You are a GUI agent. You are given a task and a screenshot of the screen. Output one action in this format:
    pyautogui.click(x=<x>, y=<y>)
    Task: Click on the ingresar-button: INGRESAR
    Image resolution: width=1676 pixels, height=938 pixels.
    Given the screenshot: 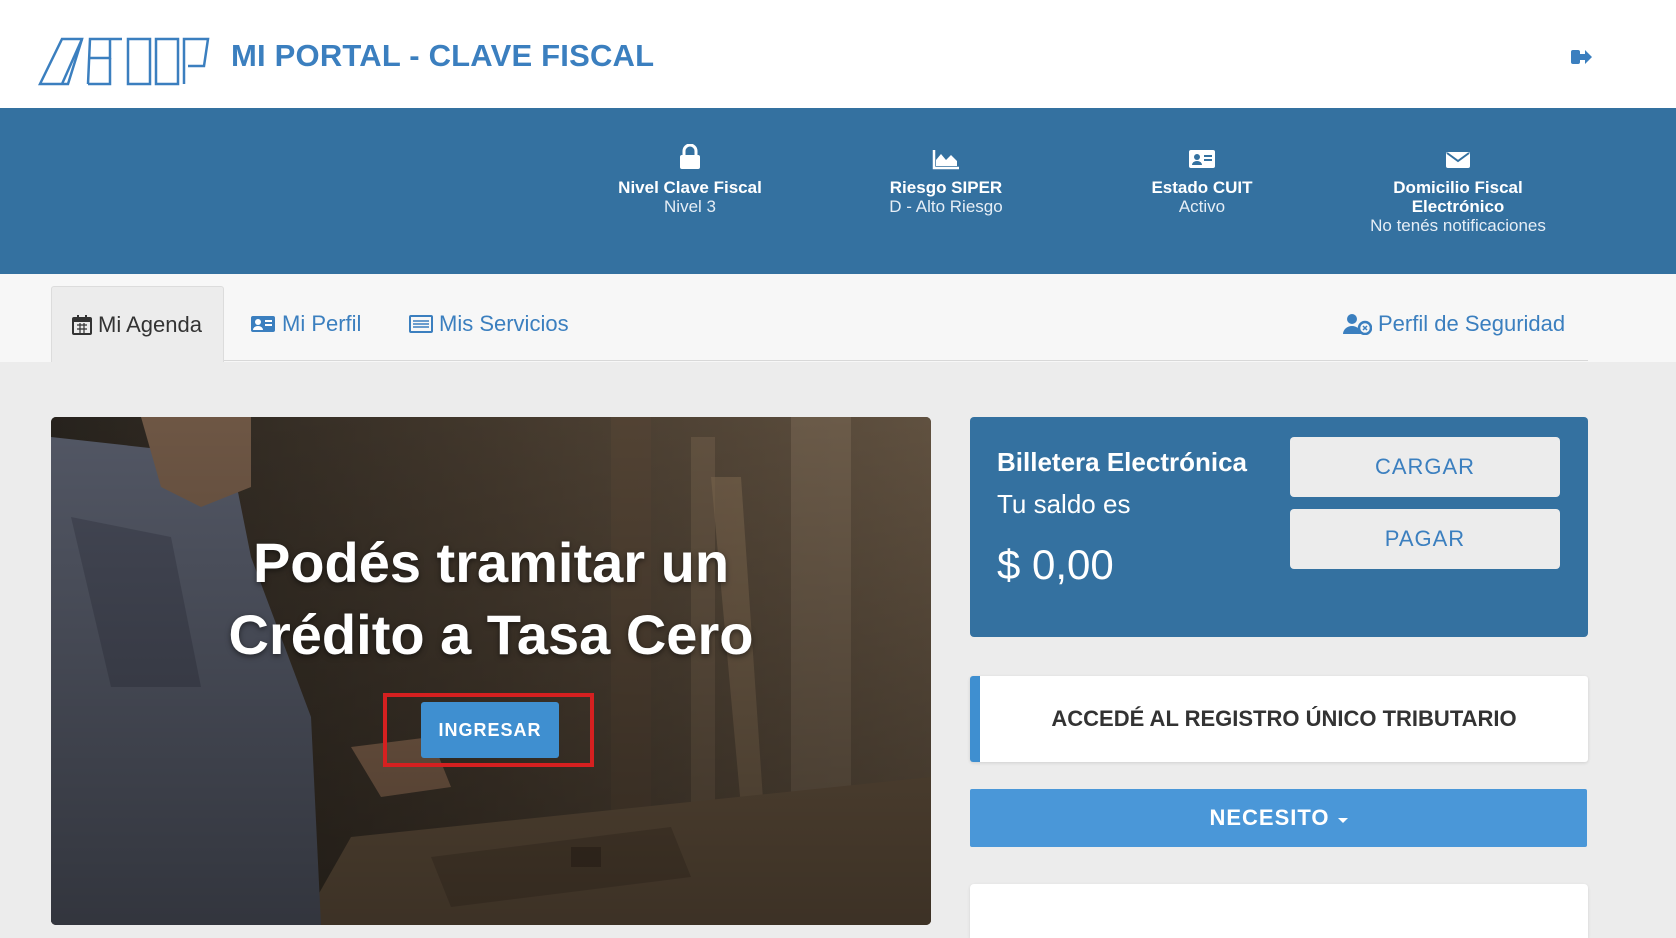 What is the action you would take?
    pyautogui.click(x=490, y=730)
    